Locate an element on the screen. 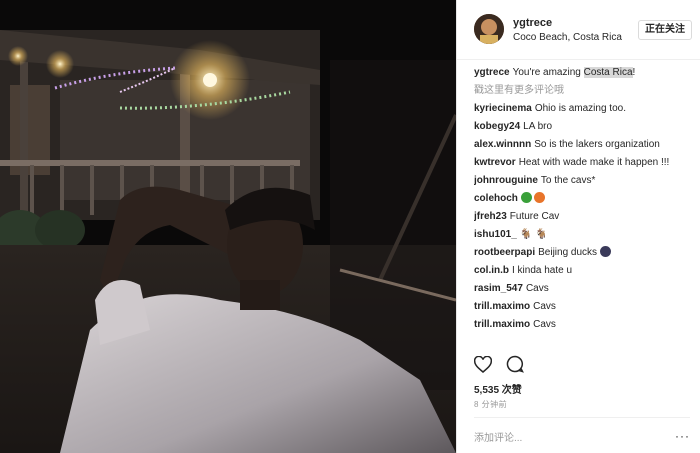  comment-text: Heat with wade make it happen !!! is located at coordinates (594, 162).